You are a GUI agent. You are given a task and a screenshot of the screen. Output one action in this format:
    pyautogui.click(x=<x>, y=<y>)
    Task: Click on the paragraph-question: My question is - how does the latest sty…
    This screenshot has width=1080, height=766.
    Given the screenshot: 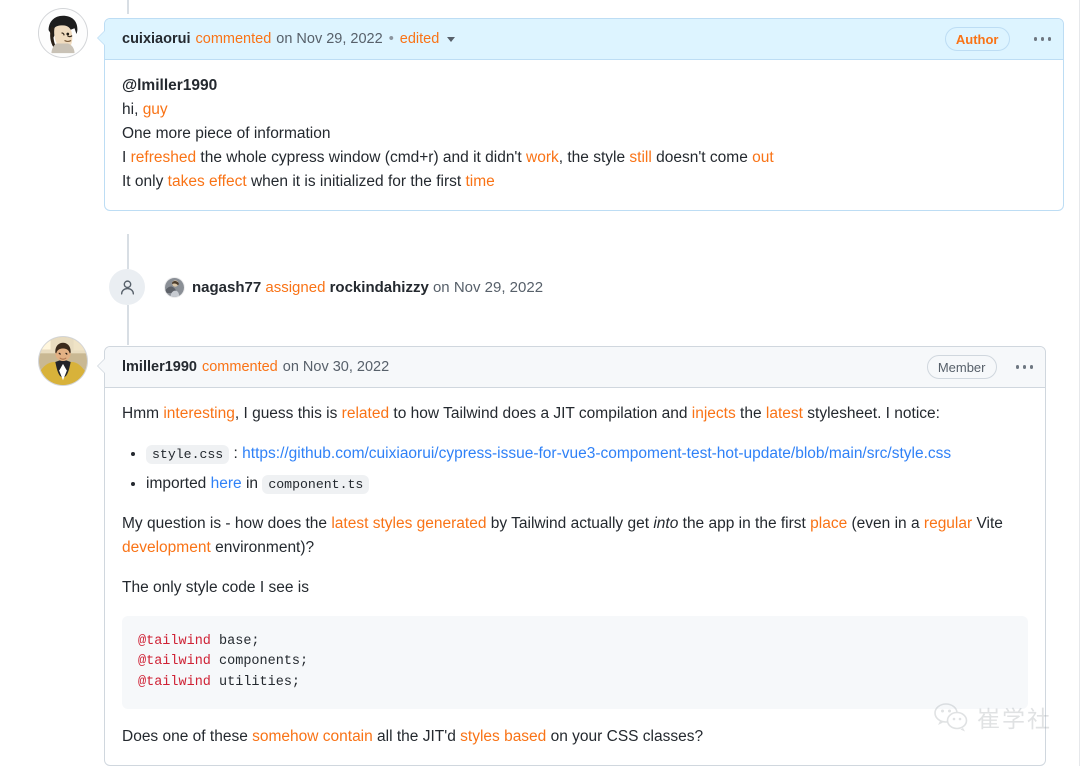 What is the action you would take?
    pyautogui.click(x=575, y=536)
    